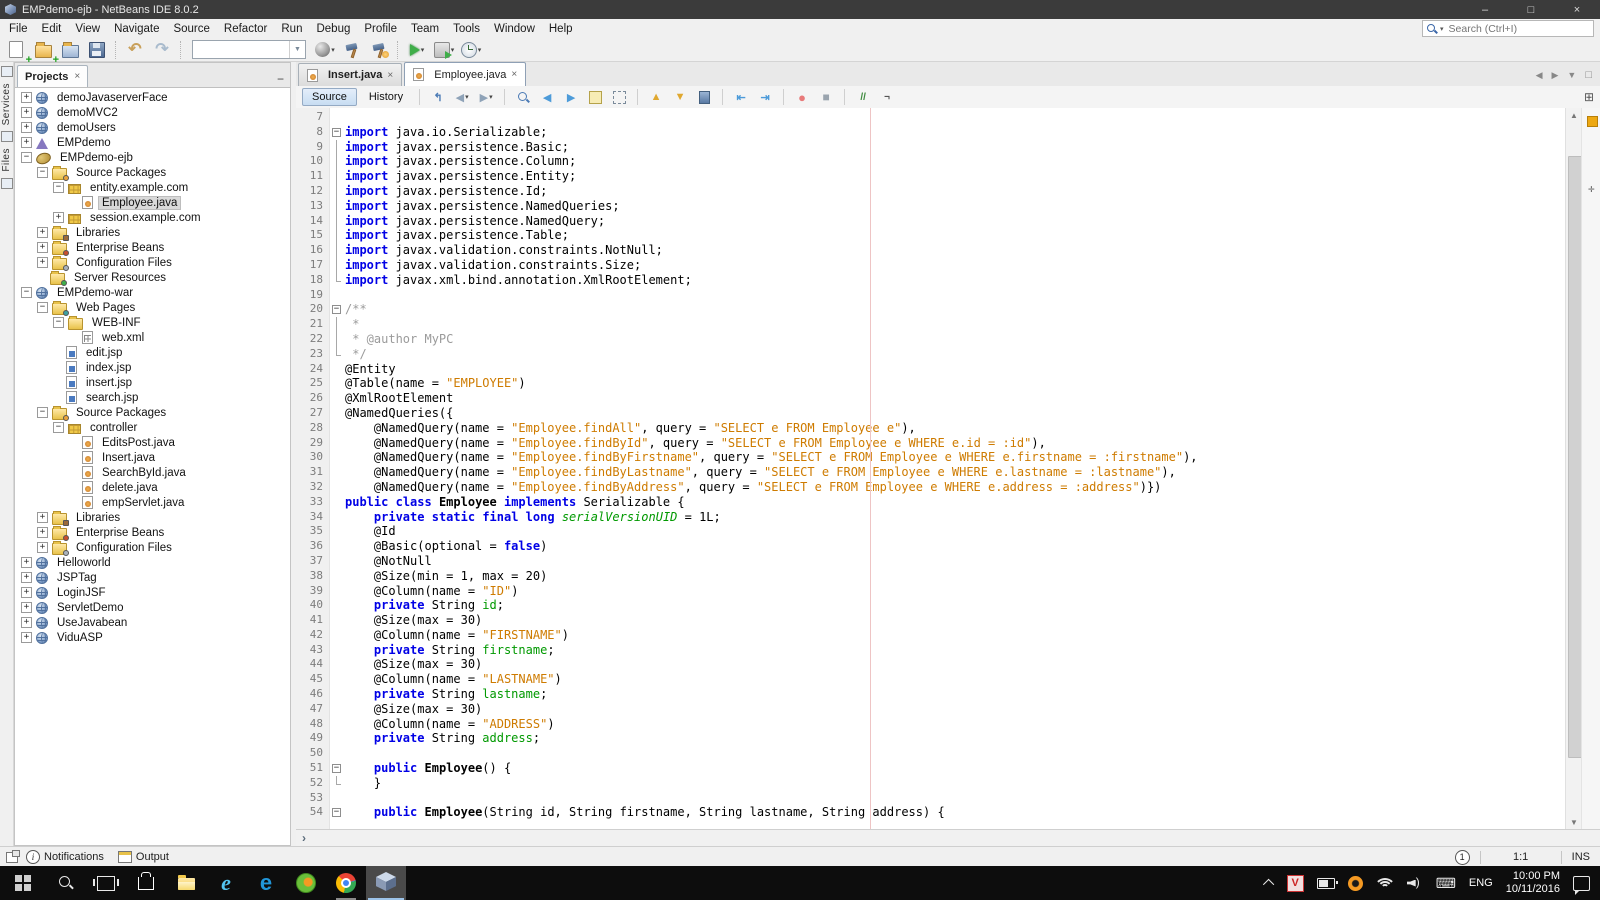  Describe the element at coordinates (6, 104) in the screenshot. I see `sidebar-tab-services: Services` at that location.